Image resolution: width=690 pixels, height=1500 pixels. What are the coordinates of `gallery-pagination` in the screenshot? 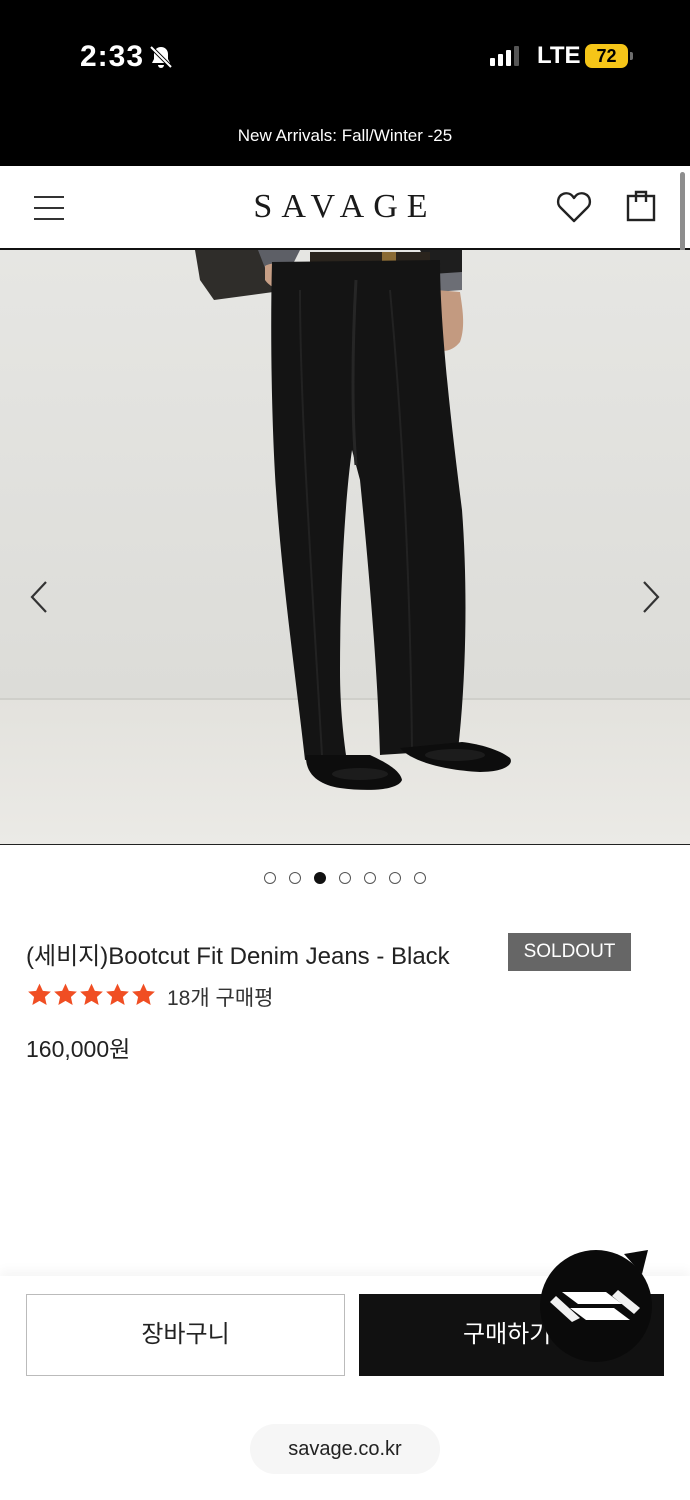 It's located at (345, 880).